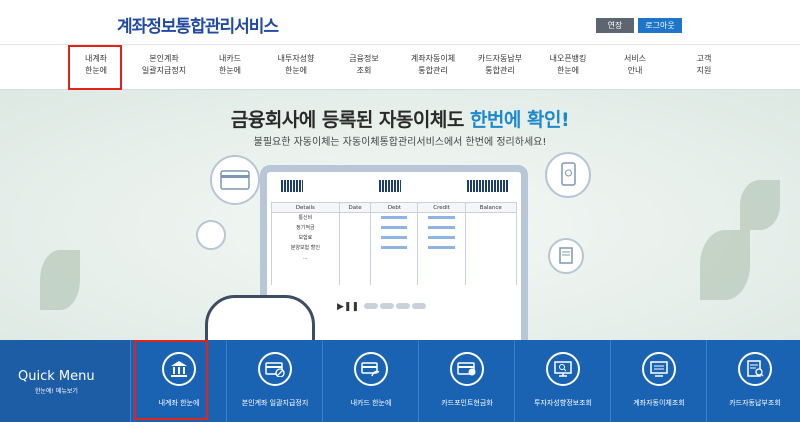 The width and height of the screenshot is (800, 422). Describe the element at coordinates (56, 391) in the screenshot. I see `quick-menu-subheading: 한눈에! 메뉴보기` at that location.